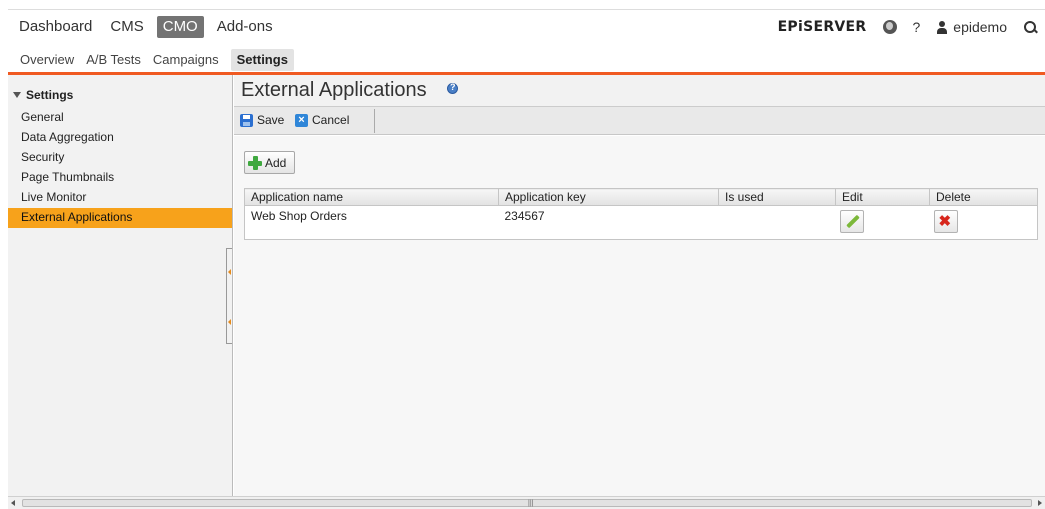 Image resolution: width=1045 pixels, height=509 pixels. I want to click on save-label: Save, so click(271, 120).